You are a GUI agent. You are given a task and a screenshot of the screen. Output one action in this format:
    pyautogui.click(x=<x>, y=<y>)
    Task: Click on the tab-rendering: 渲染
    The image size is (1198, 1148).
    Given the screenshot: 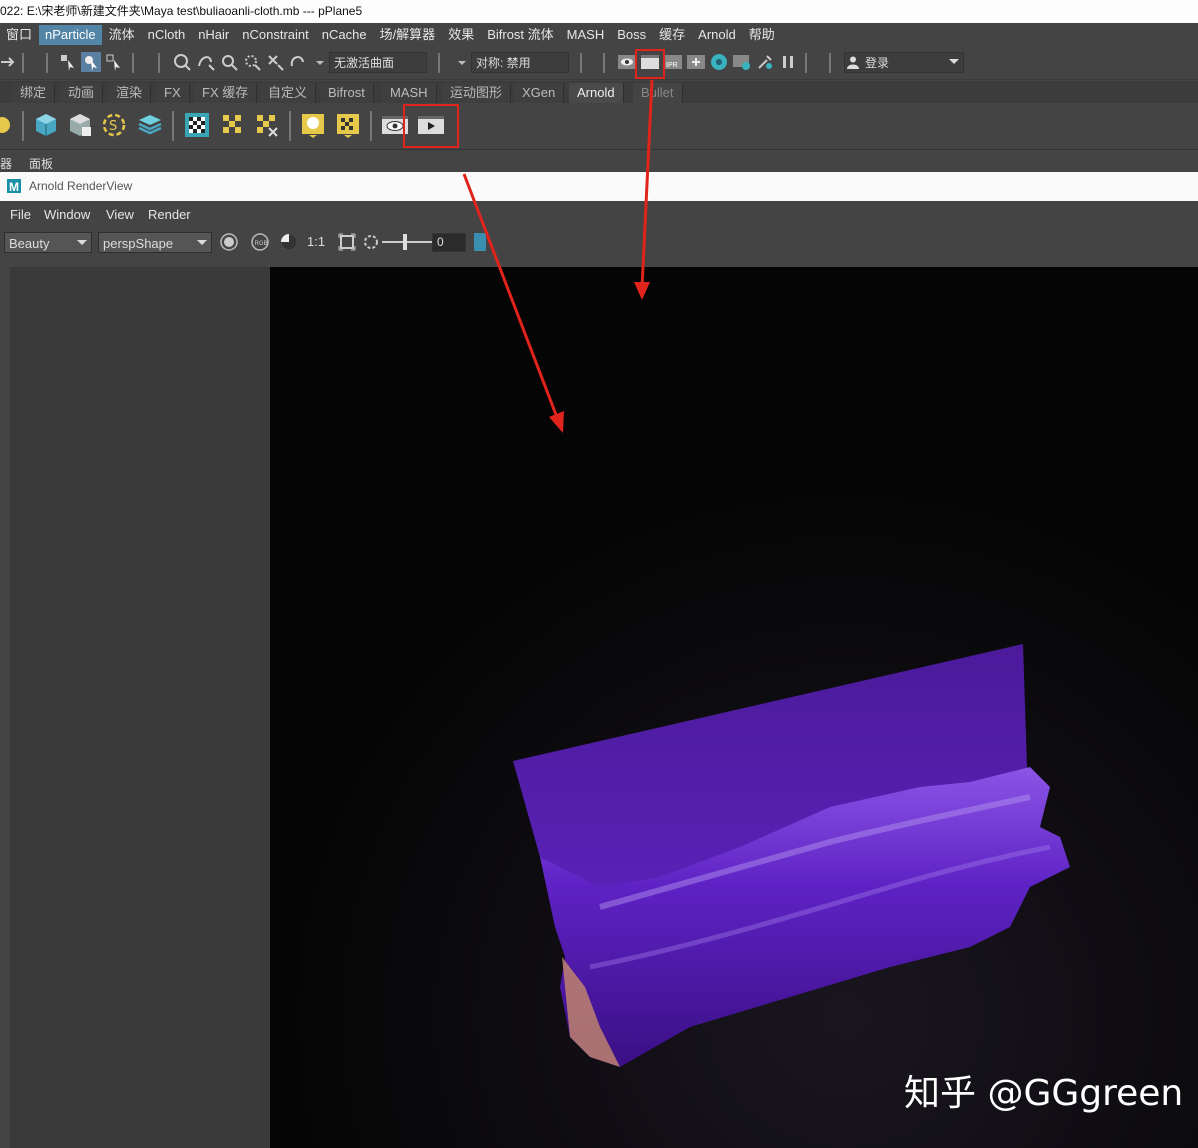 What is the action you would take?
    pyautogui.click(x=130, y=93)
    